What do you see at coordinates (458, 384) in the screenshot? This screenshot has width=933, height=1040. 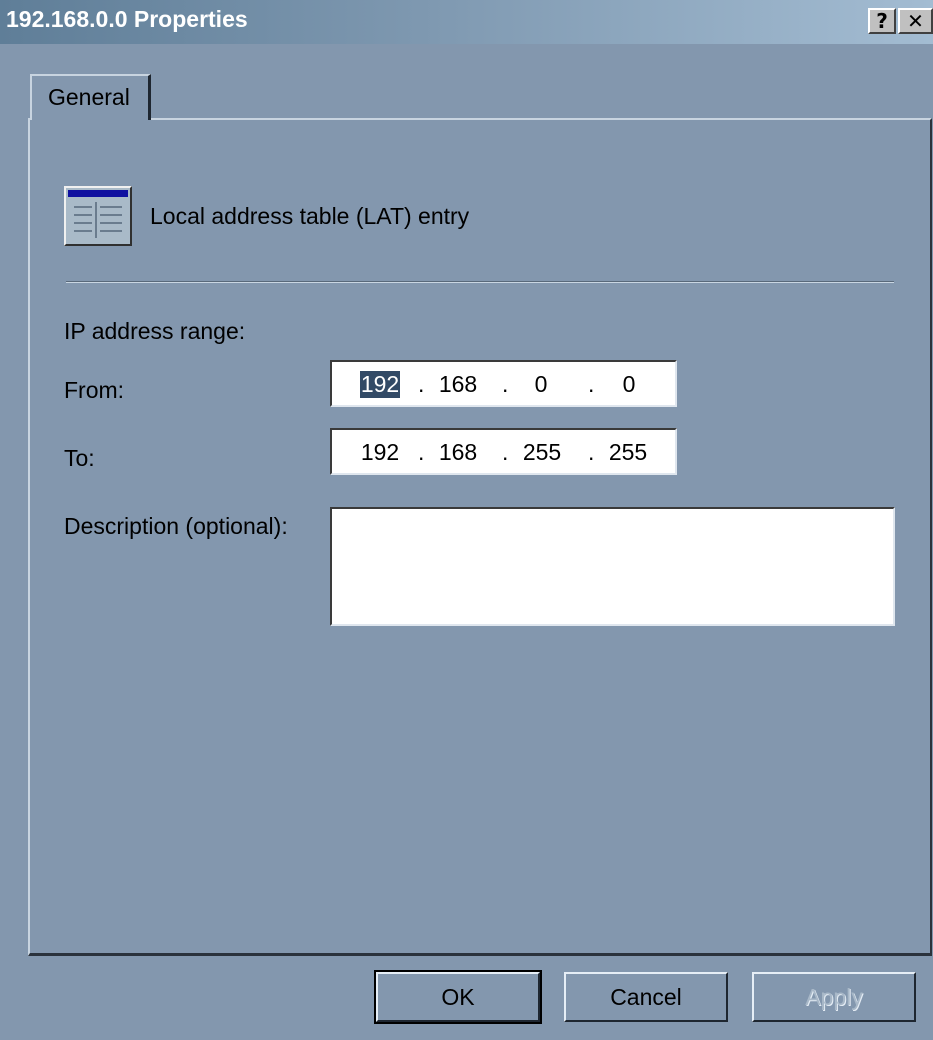 I see `from-octet-2: 168` at bounding box center [458, 384].